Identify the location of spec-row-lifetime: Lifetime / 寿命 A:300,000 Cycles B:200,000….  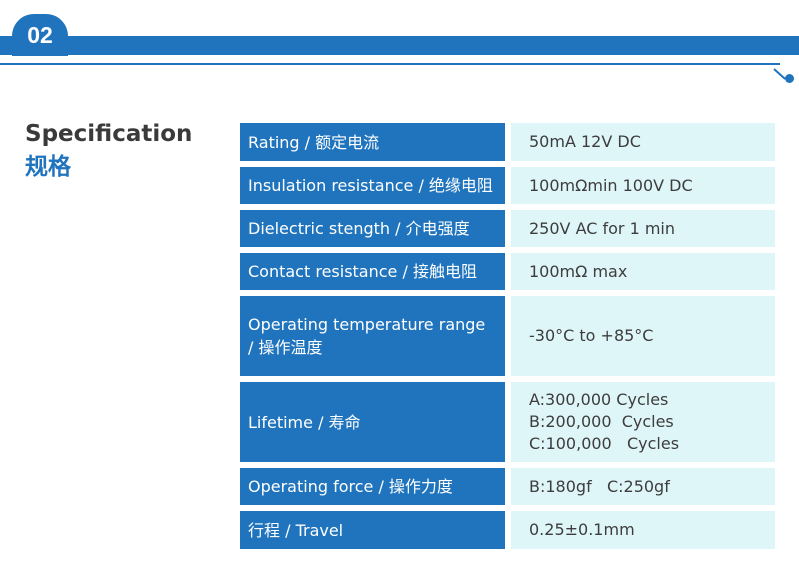
(507, 422).